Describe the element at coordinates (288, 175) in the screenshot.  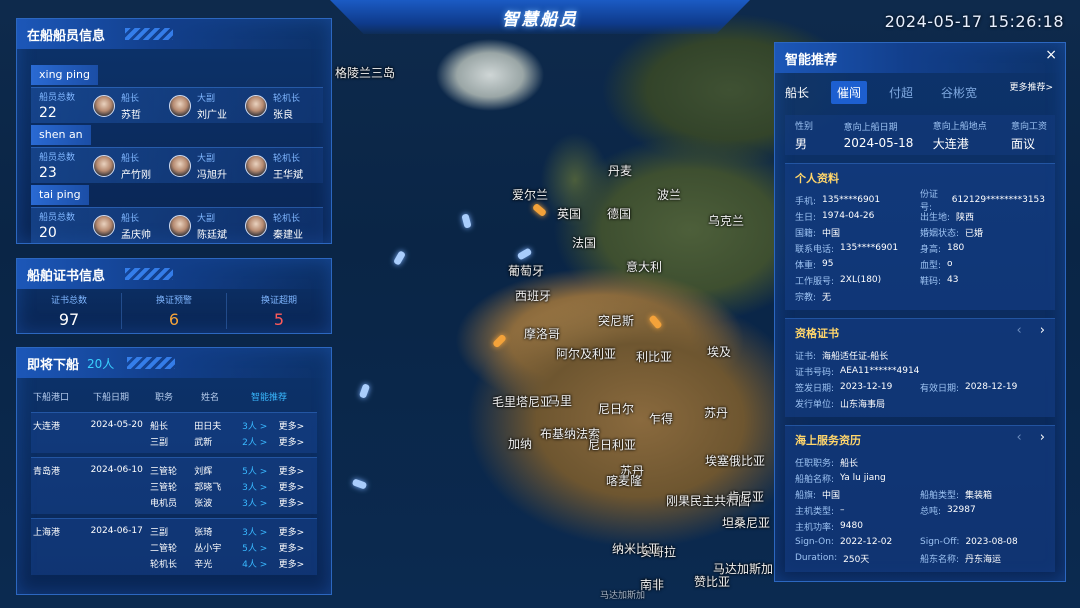
I see `crew-name: 王华斌` at that location.